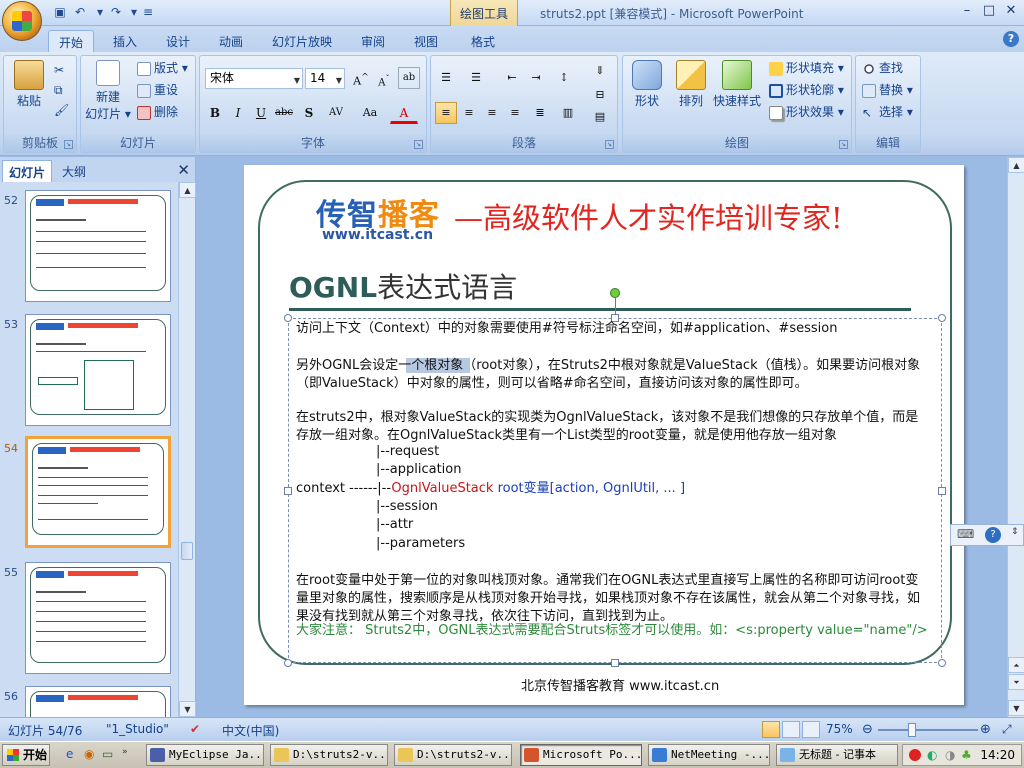 The width and height of the screenshot is (1024, 768). I want to click on tab-format: 格式, so click(483, 41).